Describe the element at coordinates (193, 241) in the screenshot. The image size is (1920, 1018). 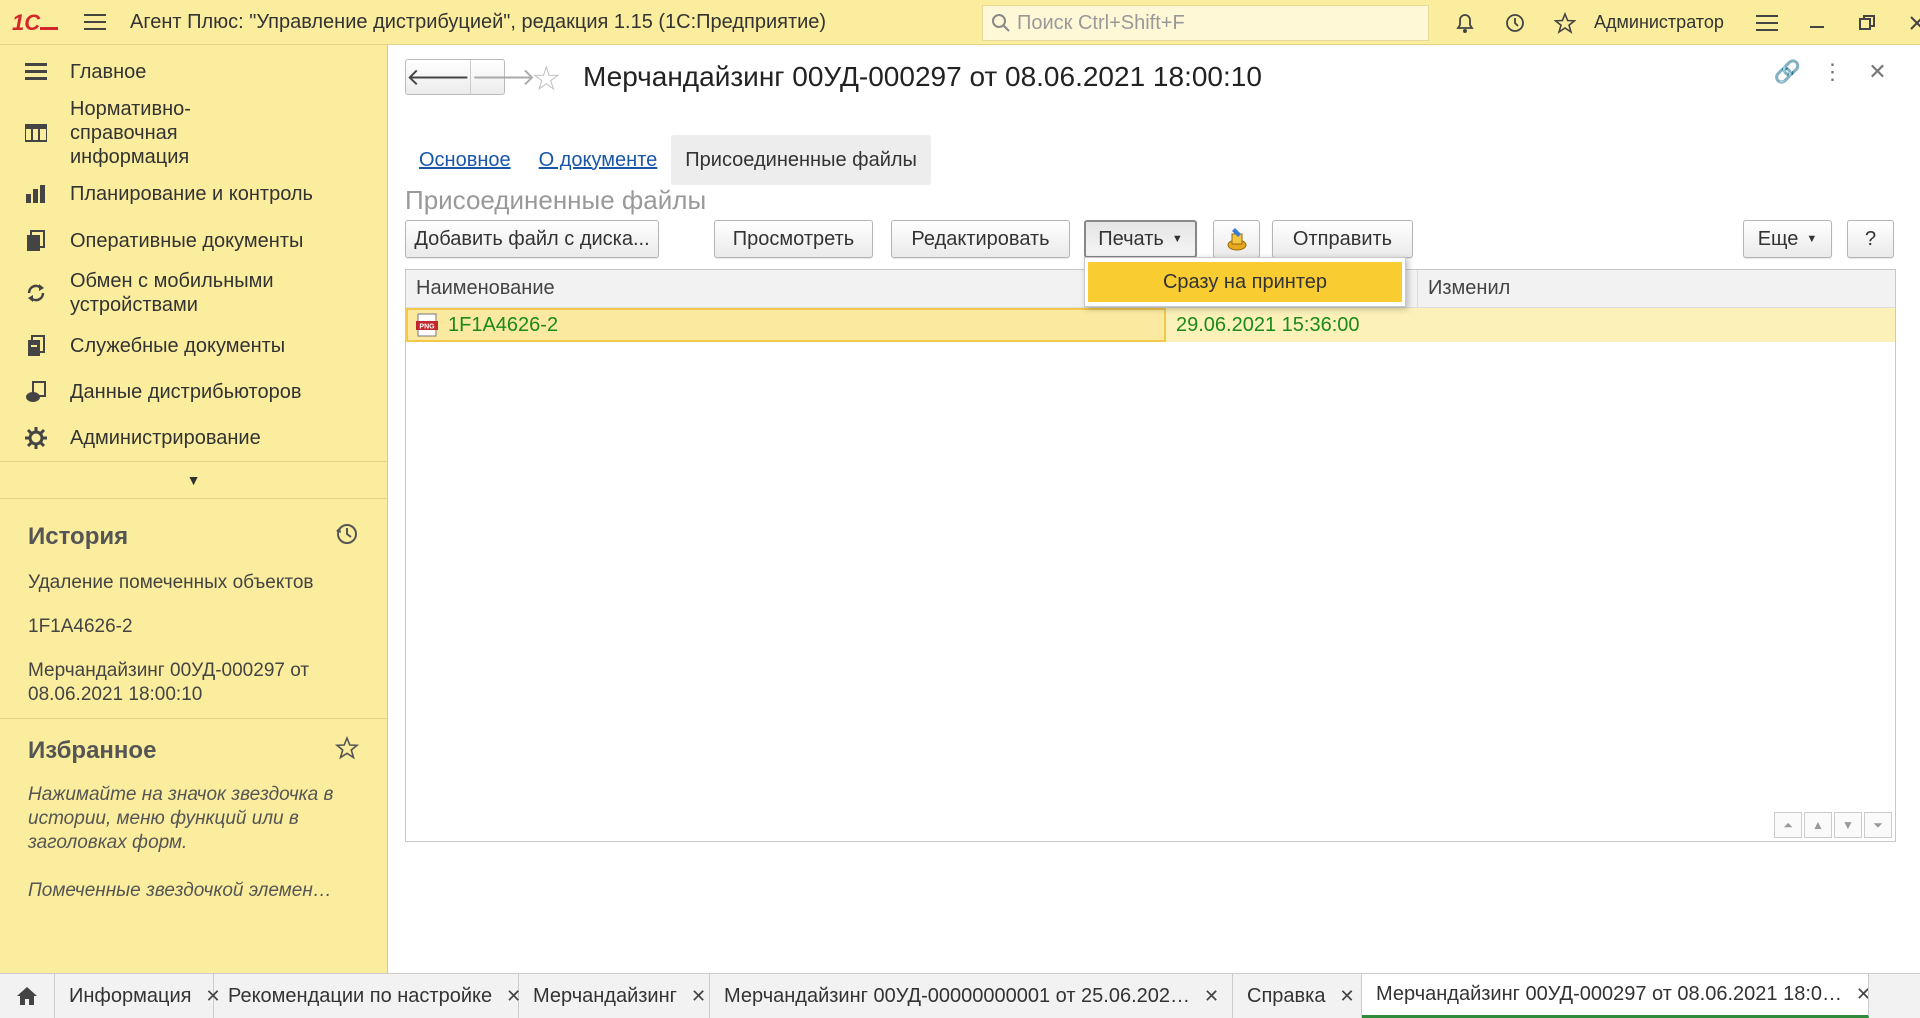
I see `sidebar-item-operational-docs: Оперативные документы` at that location.